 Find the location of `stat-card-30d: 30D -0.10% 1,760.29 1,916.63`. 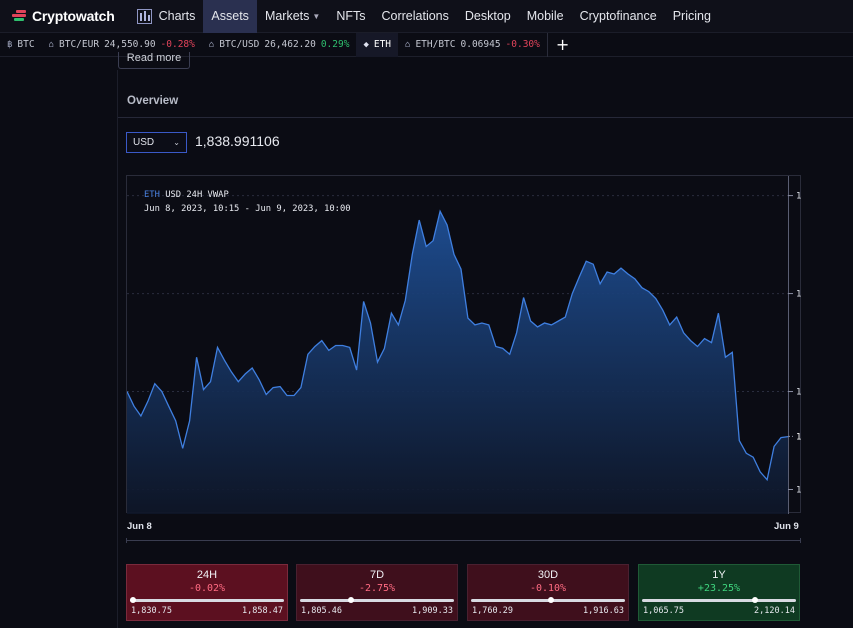

stat-card-30d: 30D -0.10% 1,760.29 1,916.63 is located at coordinates (548, 592).